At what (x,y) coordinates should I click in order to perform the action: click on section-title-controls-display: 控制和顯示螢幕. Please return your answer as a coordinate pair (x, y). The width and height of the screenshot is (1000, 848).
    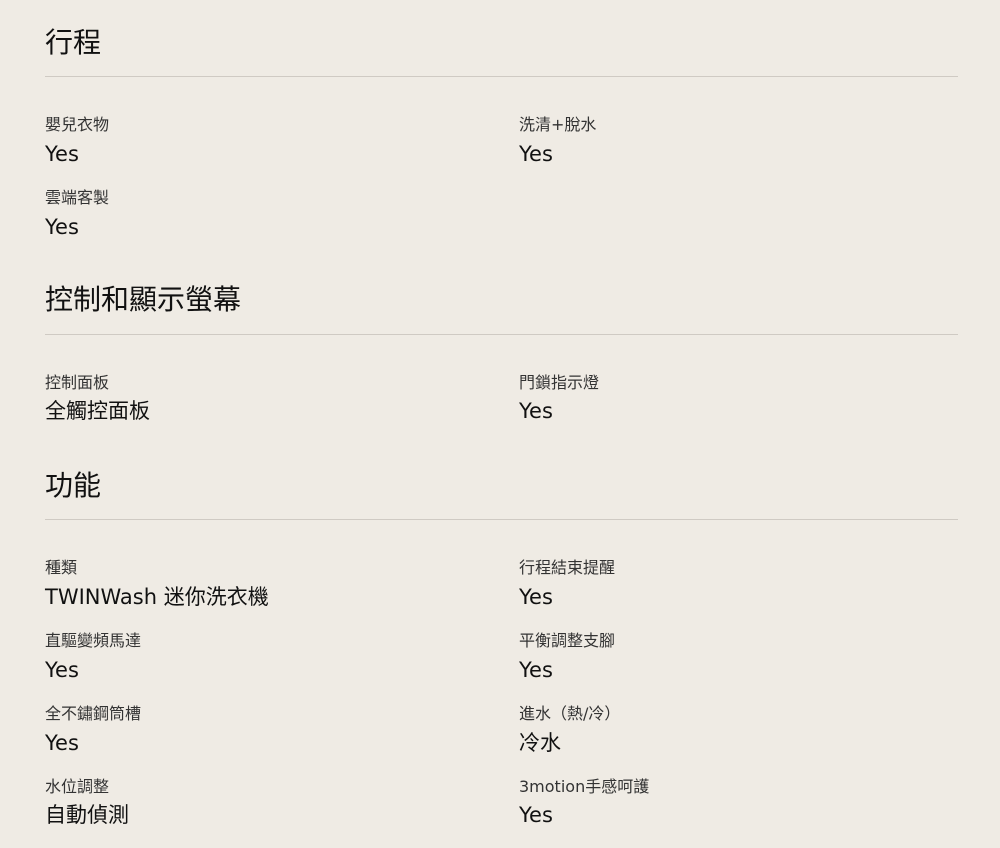
    Looking at the image, I should click on (143, 299).